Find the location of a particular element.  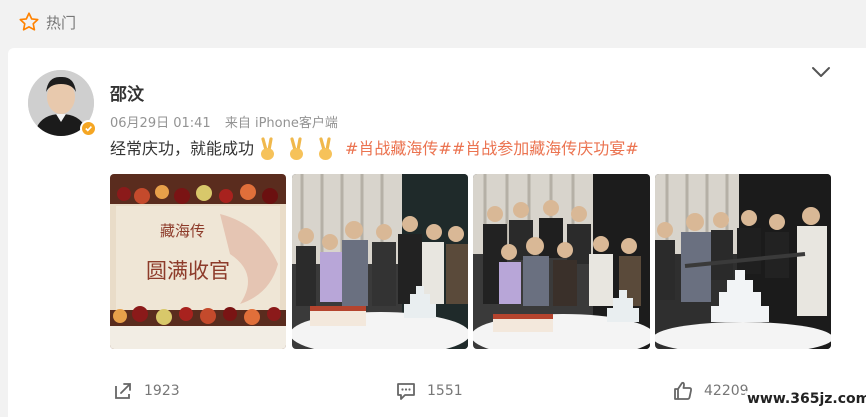

comment-count: 1551 is located at coordinates (445, 391).